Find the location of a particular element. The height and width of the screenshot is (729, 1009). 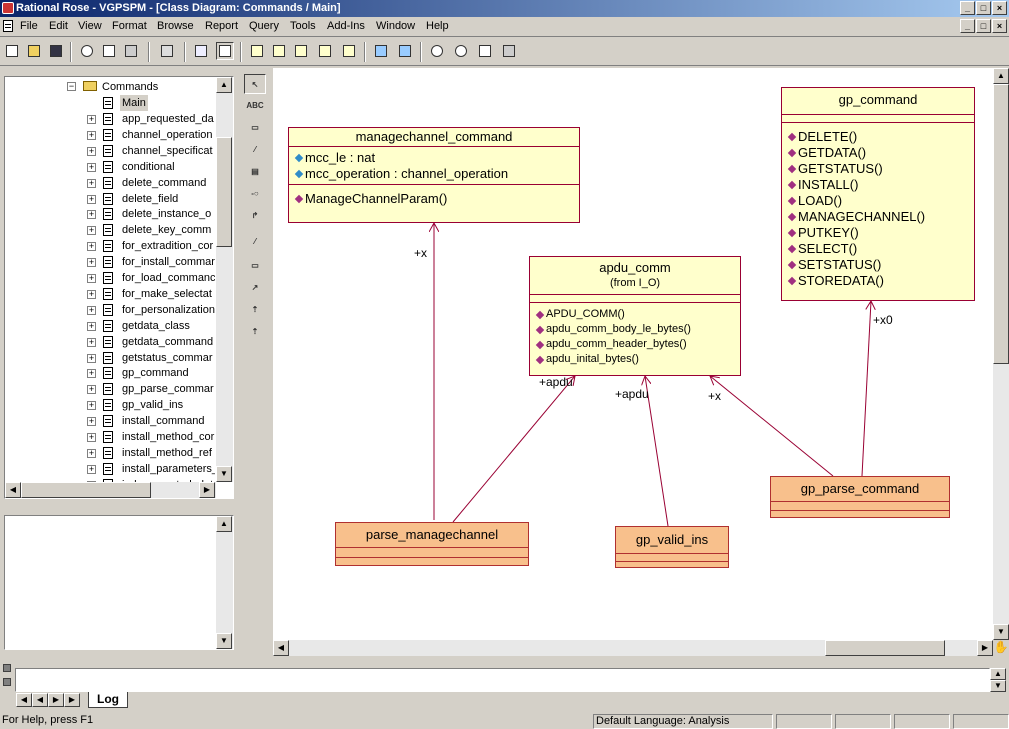

browser-vscrollbar: ▲ ▼ is located at coordinates (224, 279).